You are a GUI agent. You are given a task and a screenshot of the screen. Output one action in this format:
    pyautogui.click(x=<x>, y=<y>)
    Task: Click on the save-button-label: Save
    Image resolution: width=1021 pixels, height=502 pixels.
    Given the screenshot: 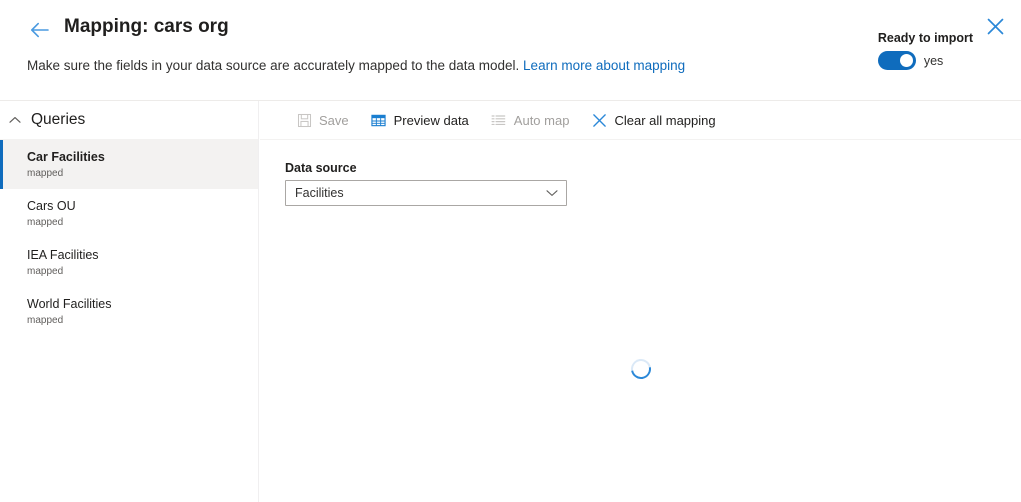 What is the action you would take?
    pyautogui.click(x=334, y=120)
    